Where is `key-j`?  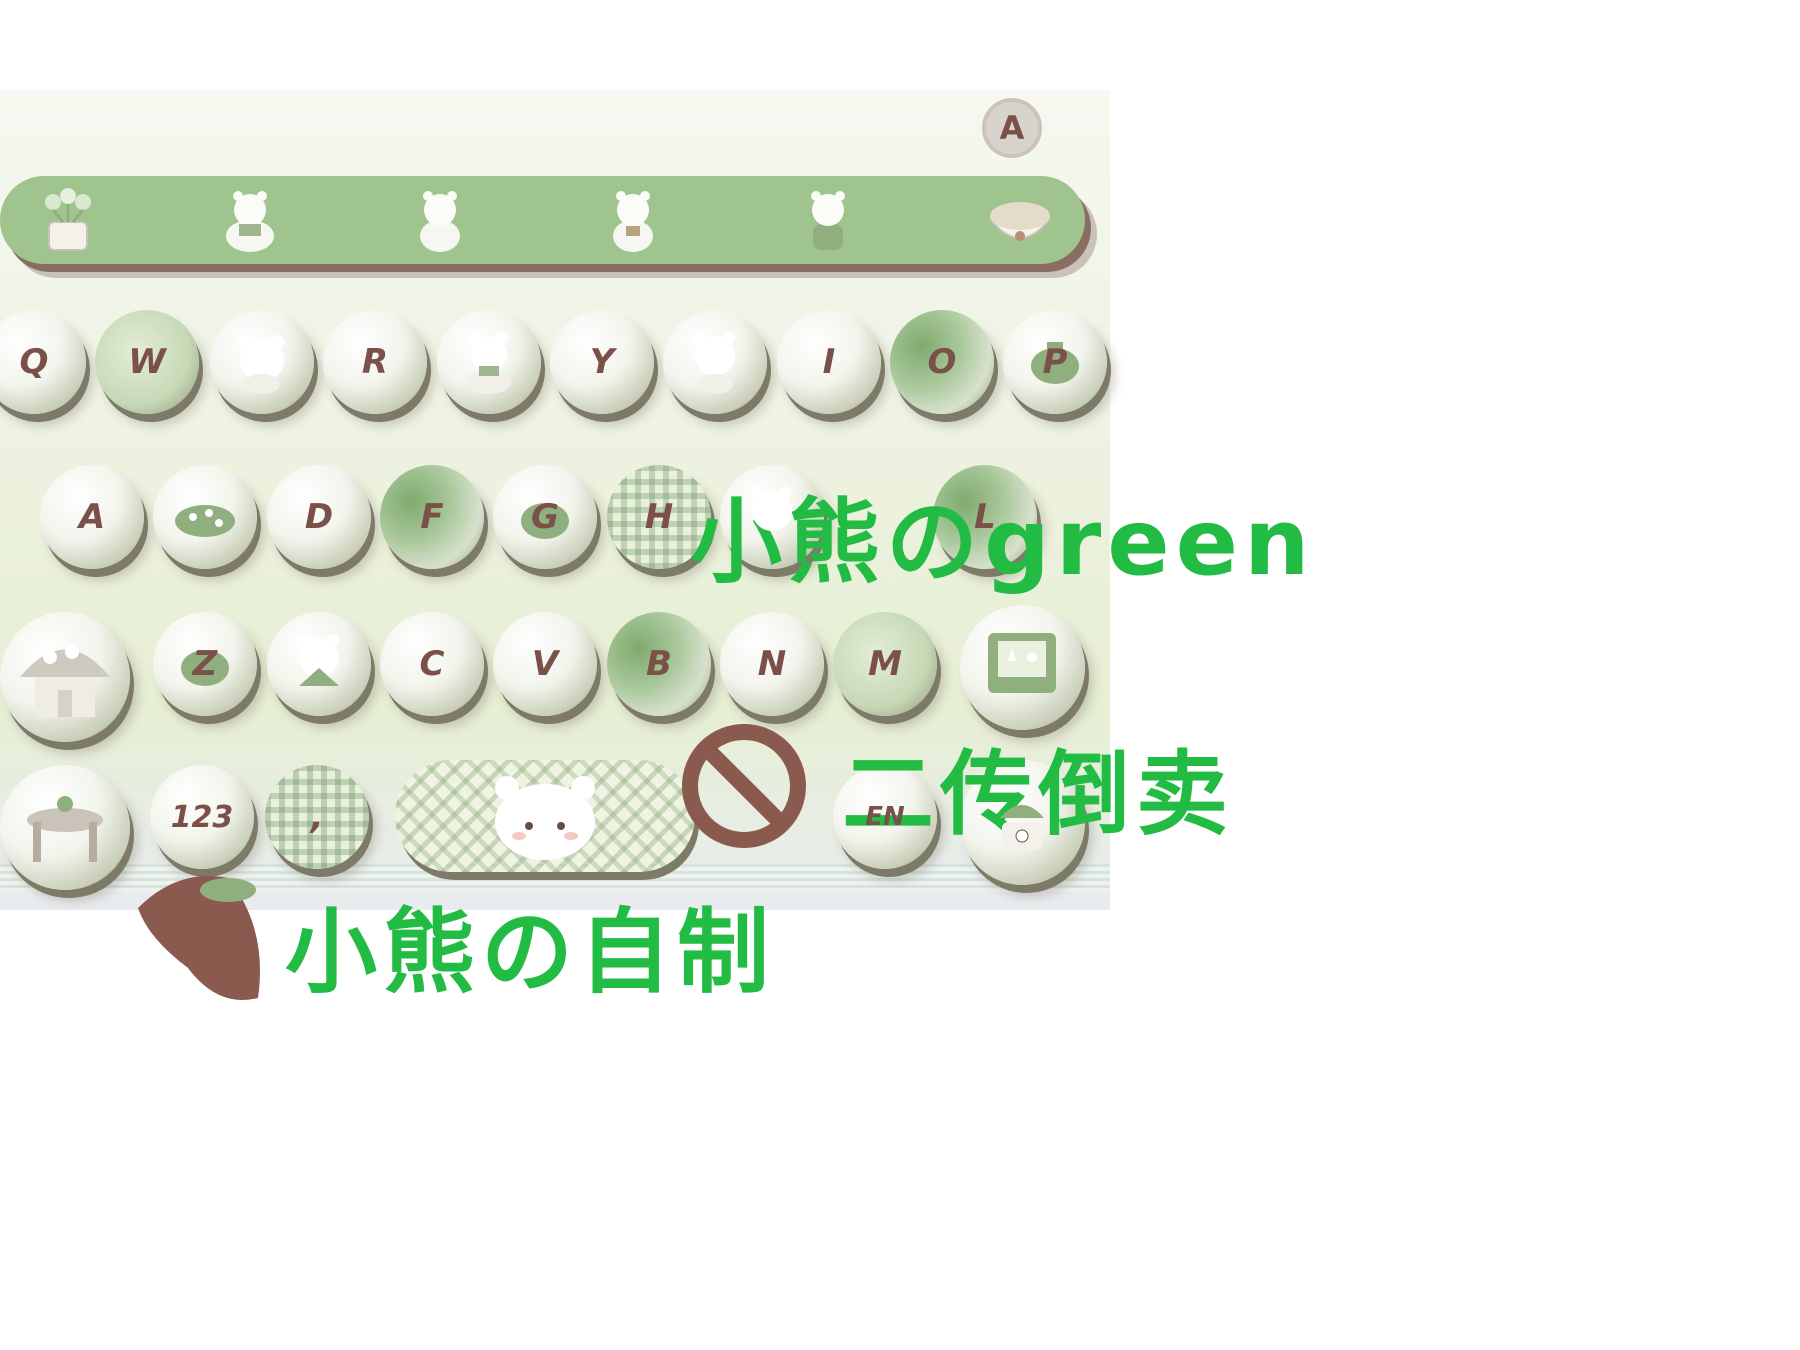 key-j is located at coordinates (772, 517).